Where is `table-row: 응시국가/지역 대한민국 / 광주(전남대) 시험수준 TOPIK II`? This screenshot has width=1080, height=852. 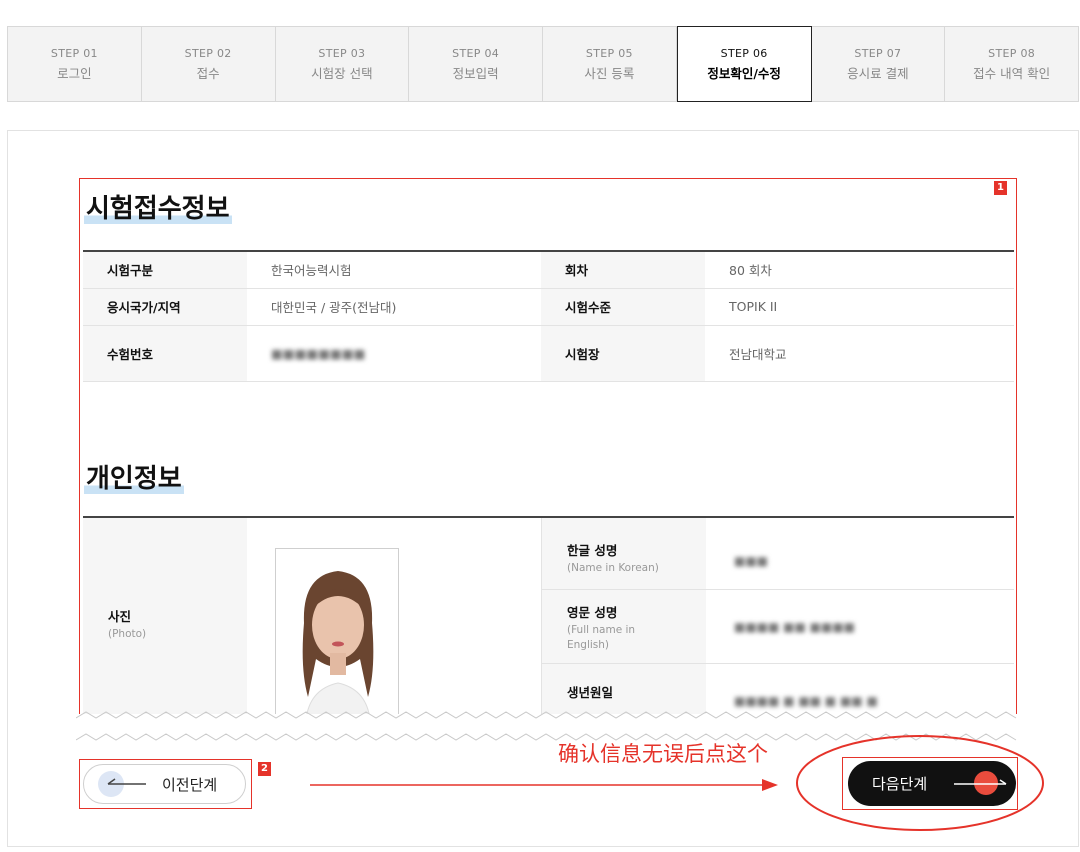 table-row: 응시국가/지역 대한민국 / 광주(전남대) 시험수준 TOPIK II is located at coordinates (548, 307).